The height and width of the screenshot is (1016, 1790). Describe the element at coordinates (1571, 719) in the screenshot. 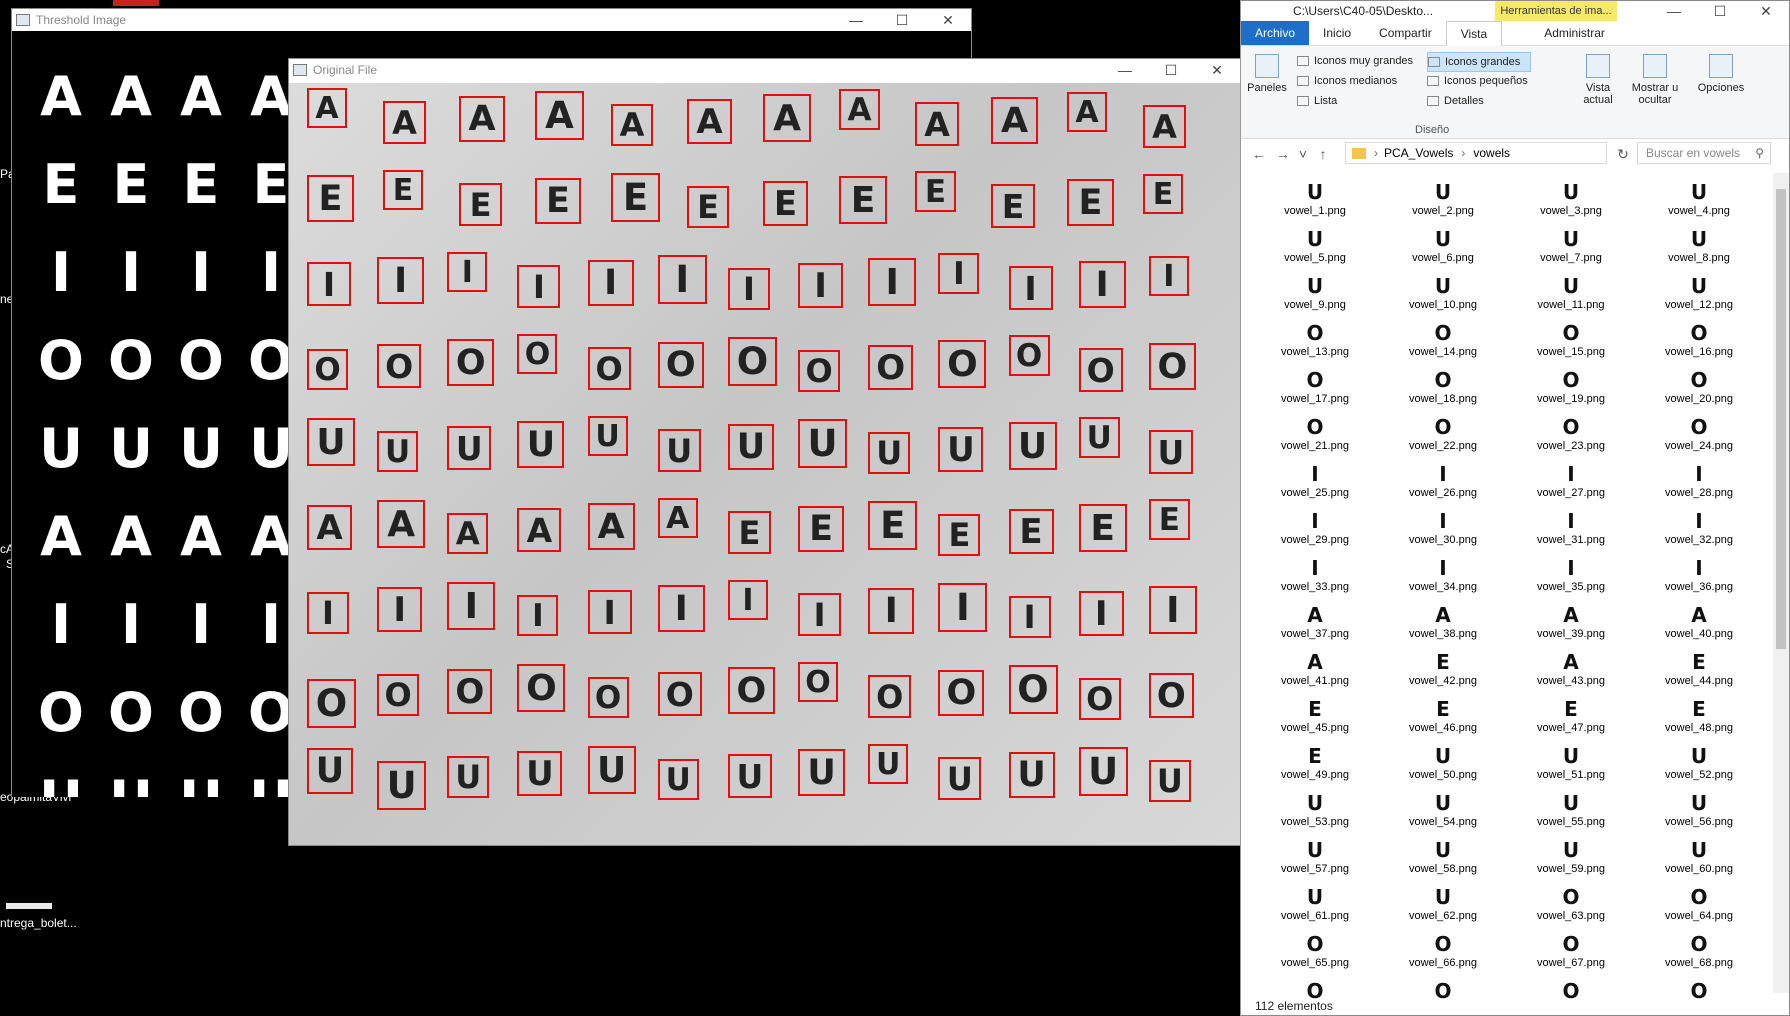

I see `file-item: Evowel_47.png` at that location.